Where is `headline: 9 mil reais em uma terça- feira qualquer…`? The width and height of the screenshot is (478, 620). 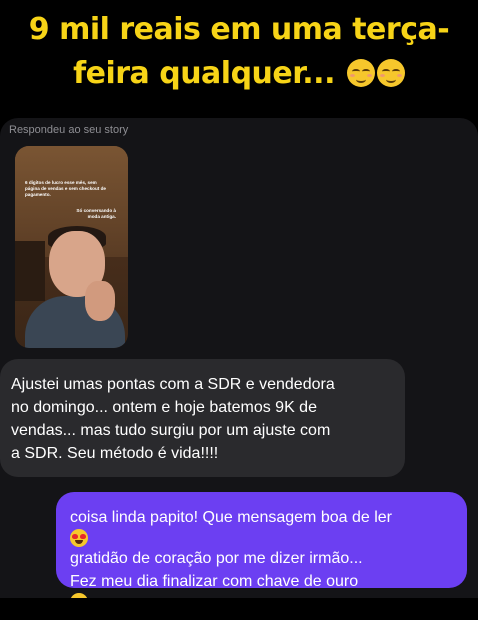
headline: 9 mil reais em uma terça- feira qualquer… is located at coordinates (239, 52).